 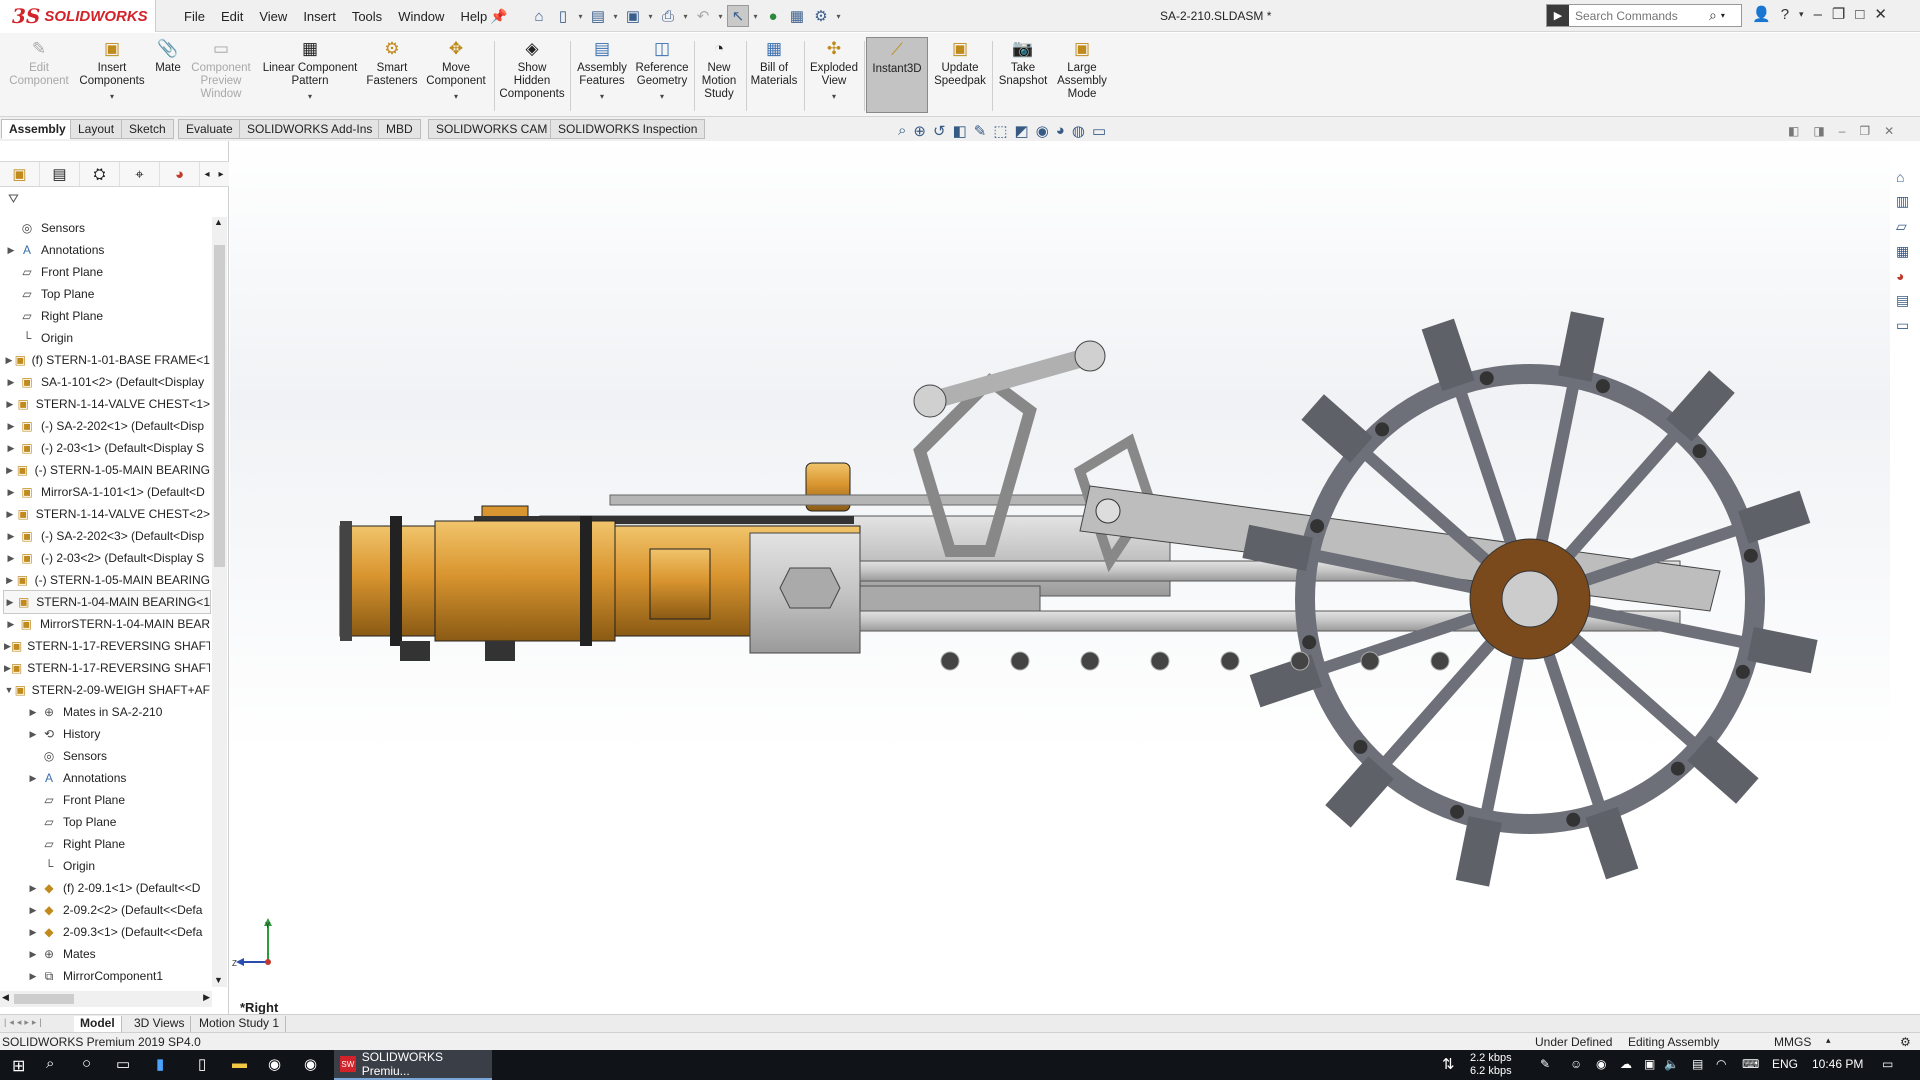 What do you see at coordinates (96, 129) in the screenshot?
I see `tab-layout: Layout` at bounding box center [96, 129].